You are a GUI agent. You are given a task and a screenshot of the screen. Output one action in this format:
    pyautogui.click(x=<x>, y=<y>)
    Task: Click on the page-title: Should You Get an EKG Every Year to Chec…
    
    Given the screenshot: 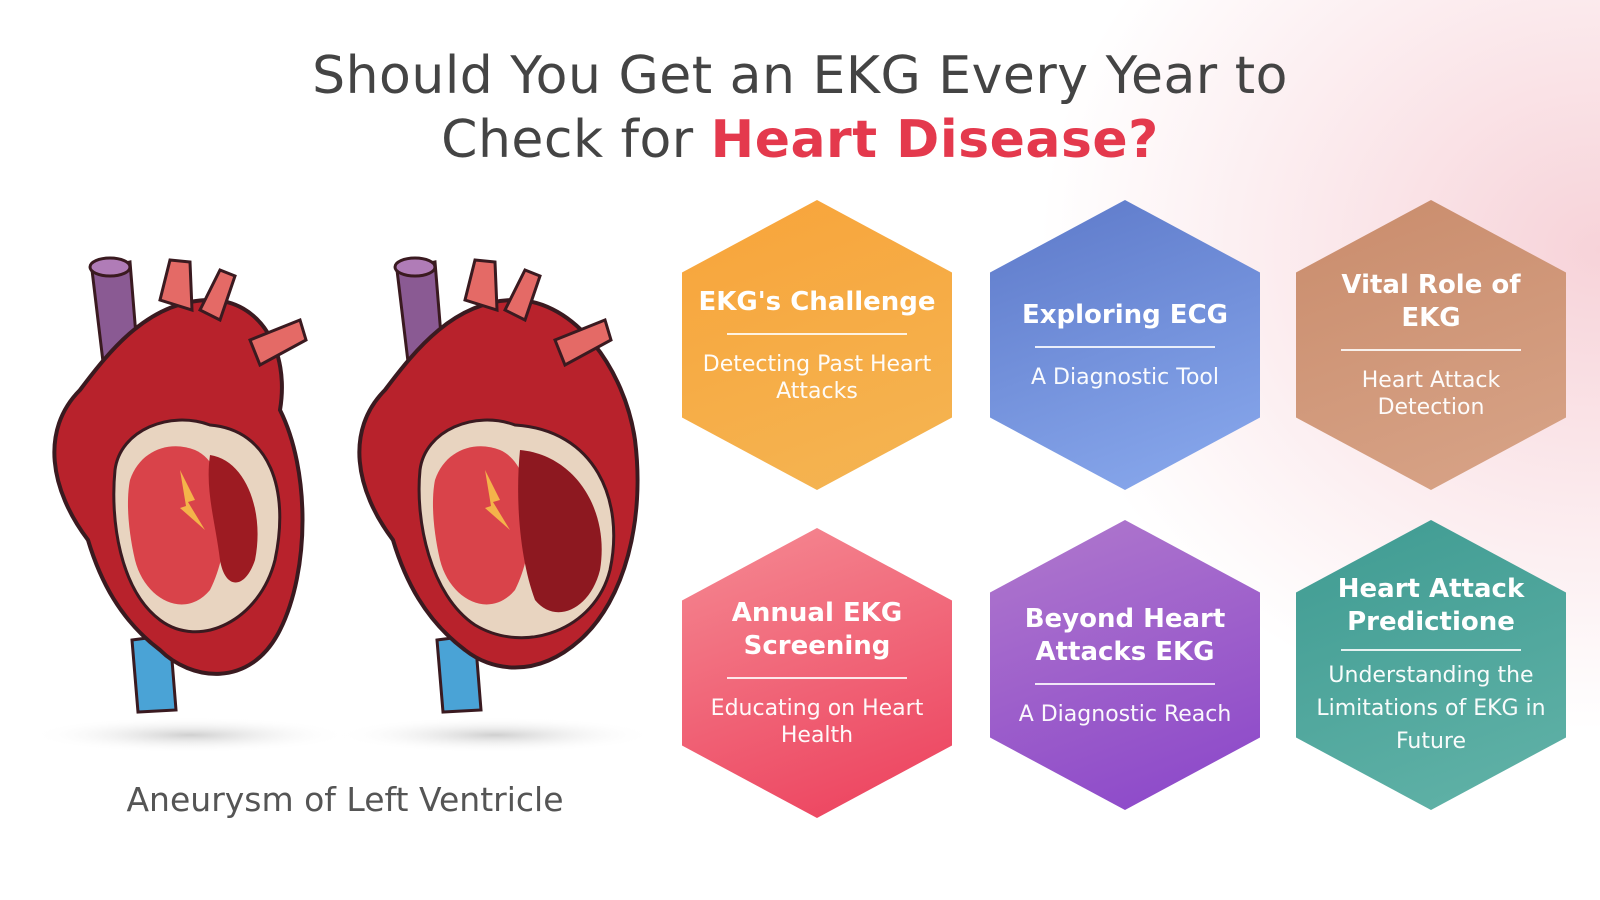 What is the action you would take?
    pyautogui.click(x=800, y=108)
    